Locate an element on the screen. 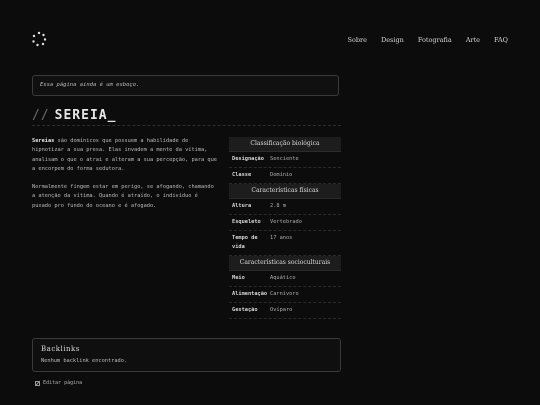  infobox-row: Gestação Ovíparo is located at coordinates (285, 311).